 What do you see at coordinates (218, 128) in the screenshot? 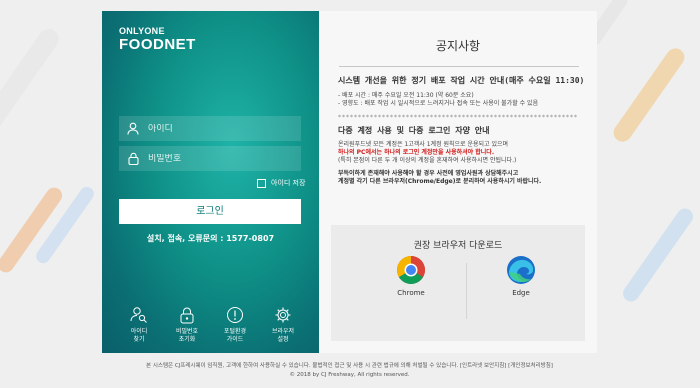
I see `id-input` at bounding box center [218, 128].